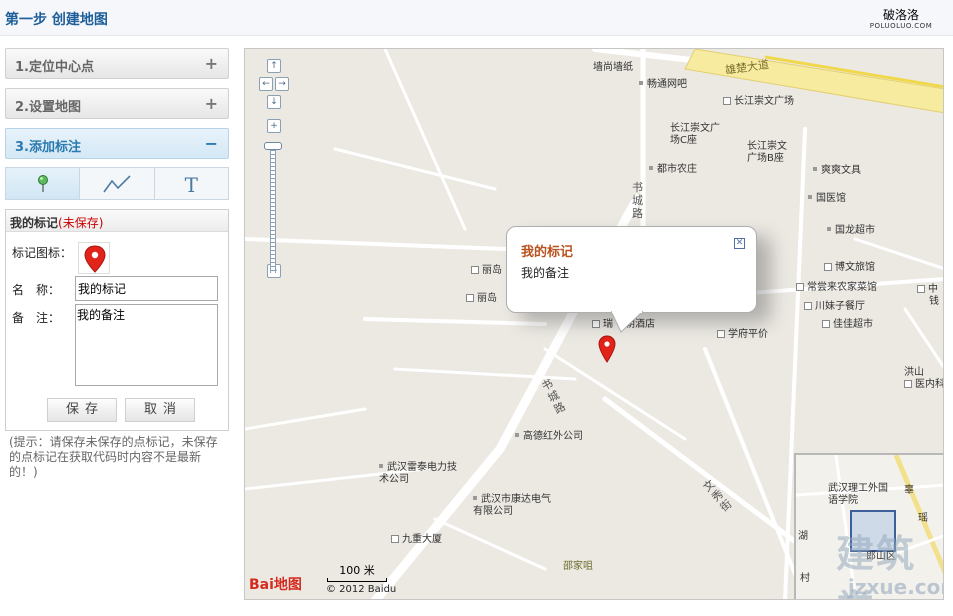  Describe the element at coordinates (742, 335) in the screenshot. I see `map-poi: 学府平价` at that location.